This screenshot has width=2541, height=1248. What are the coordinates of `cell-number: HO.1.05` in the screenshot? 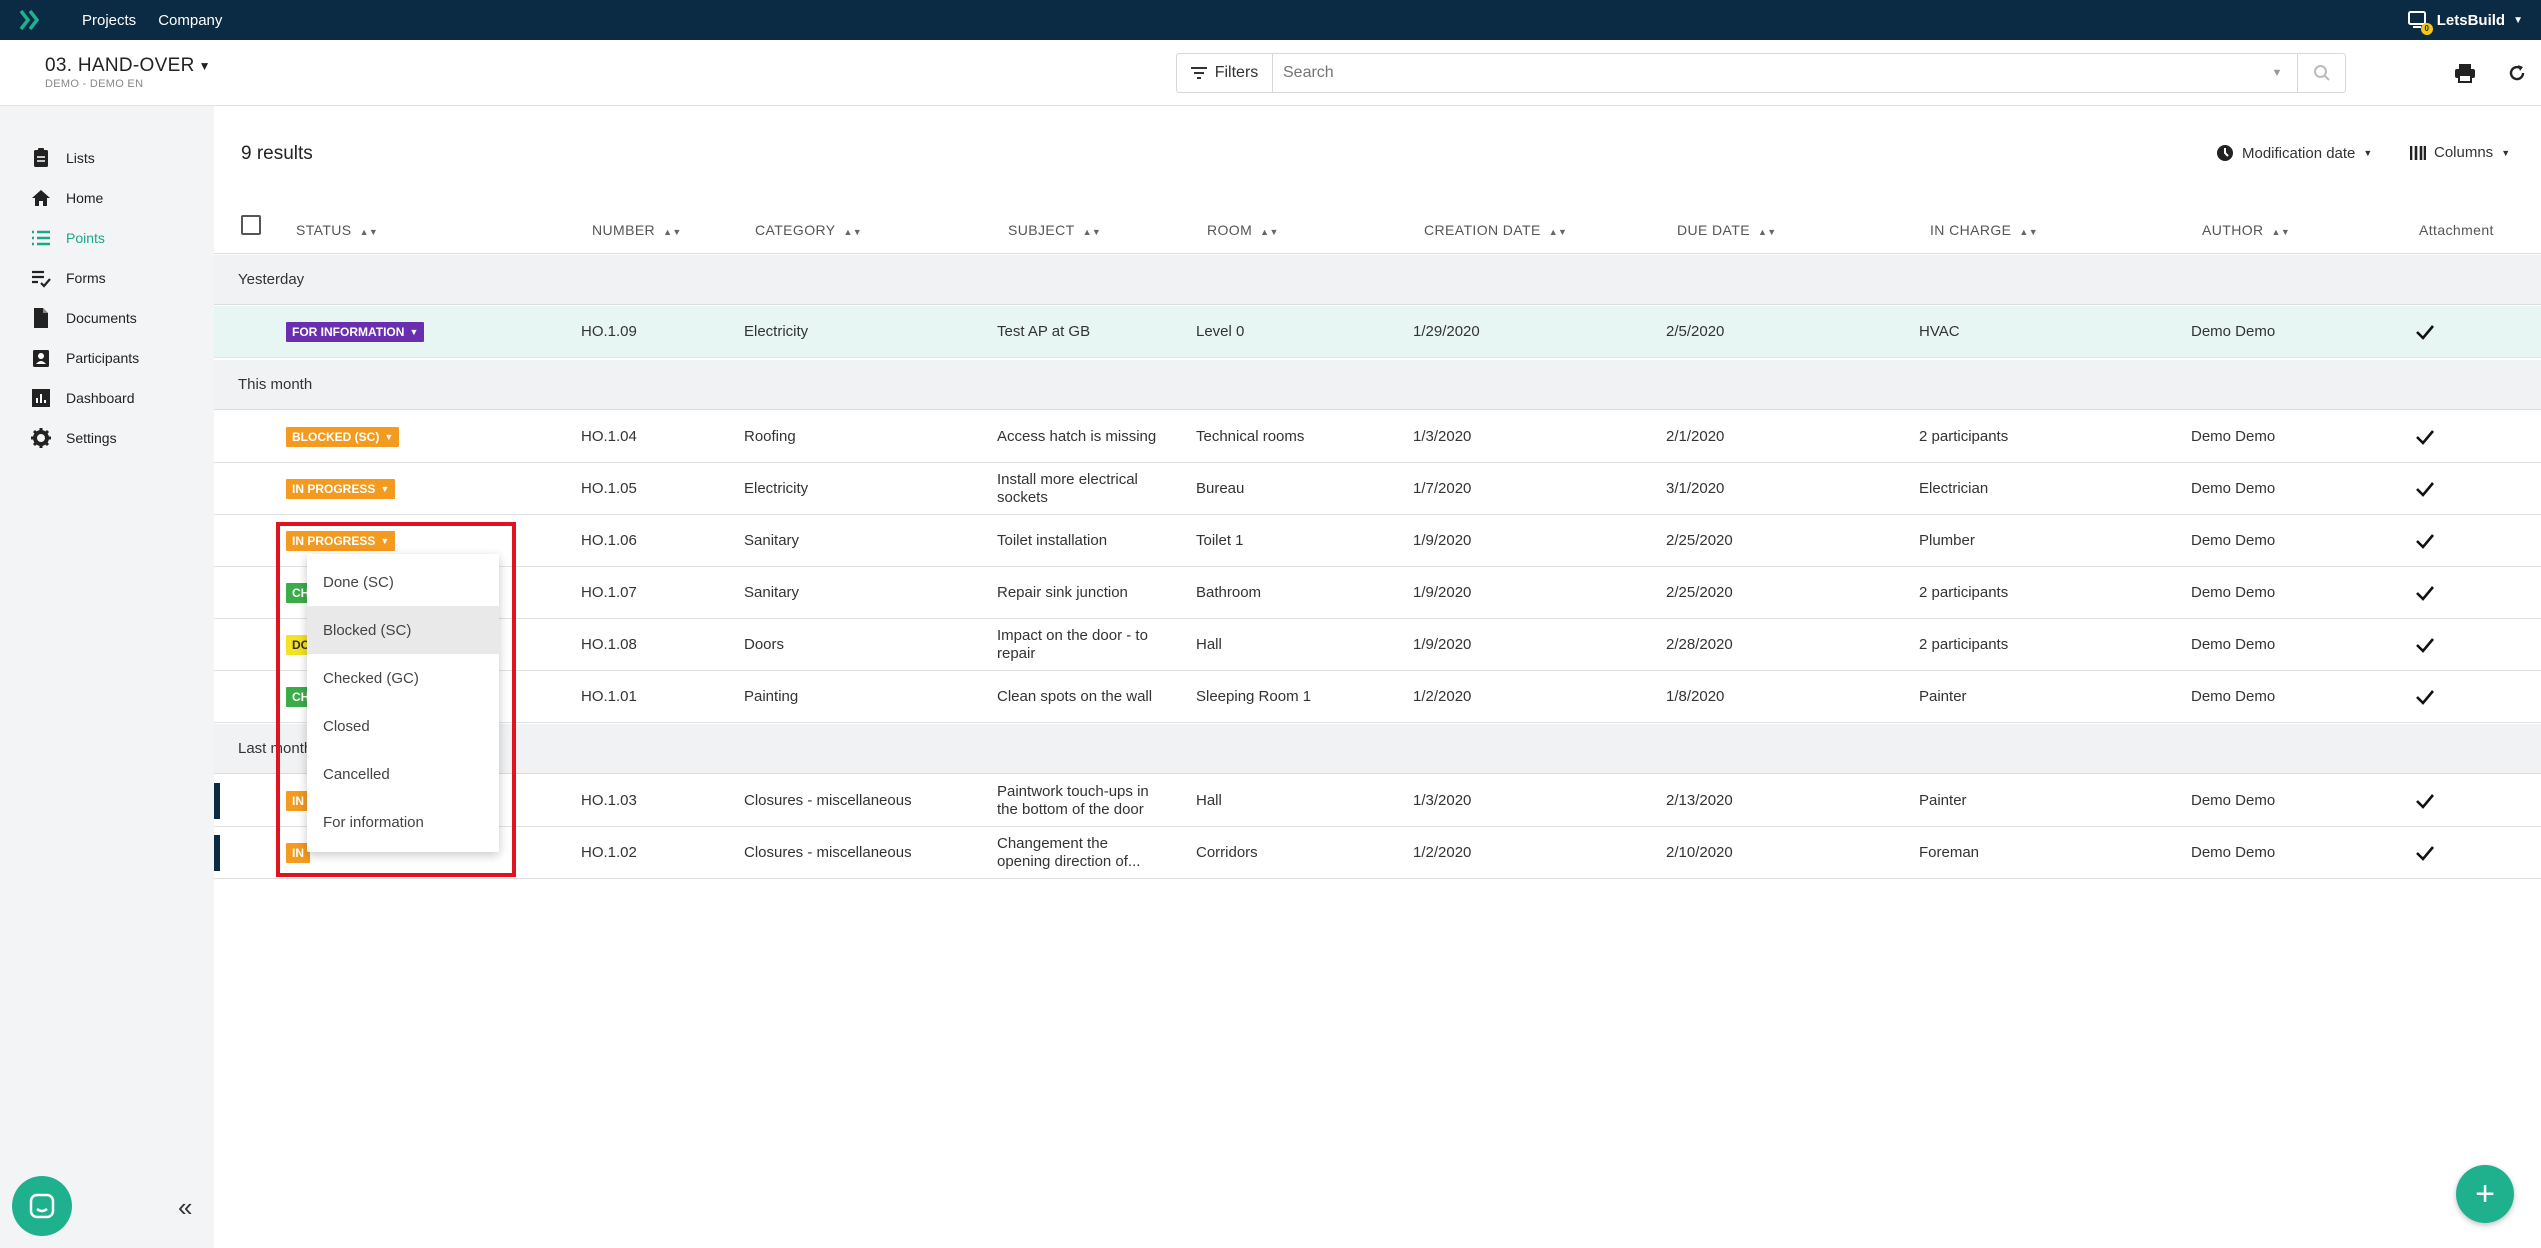 It's located at (609, 488).